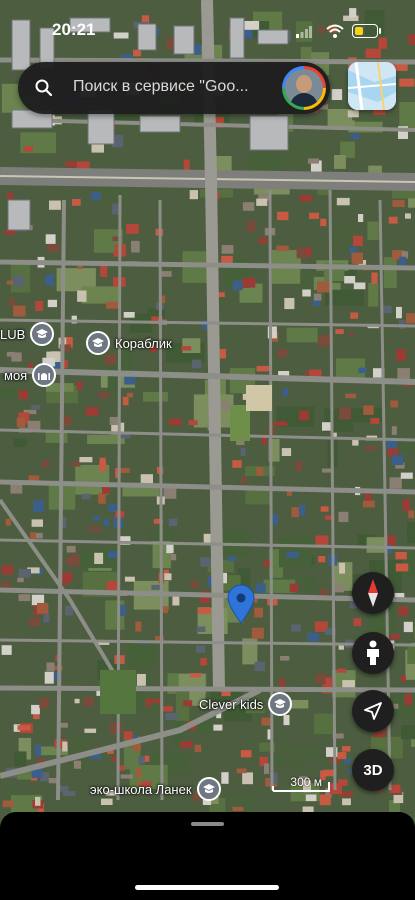 This screenshot has width=415, height=900. Describe the element at coordinates (30, 375) in the screenshot. I see `poi-moya: моя` at that location.